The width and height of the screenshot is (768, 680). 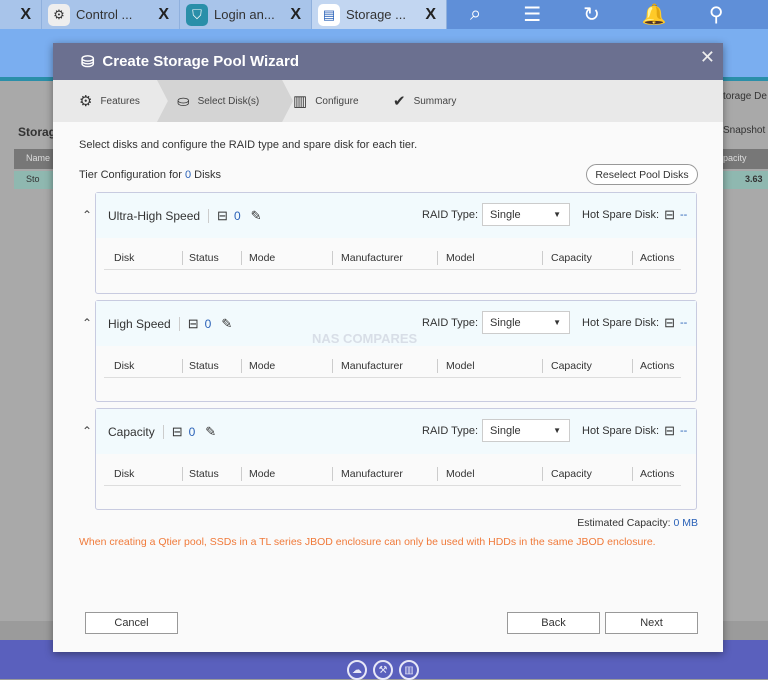 I want to click on dock-icons: ☁ ⚒ ▥, so click(x=383, y=670).